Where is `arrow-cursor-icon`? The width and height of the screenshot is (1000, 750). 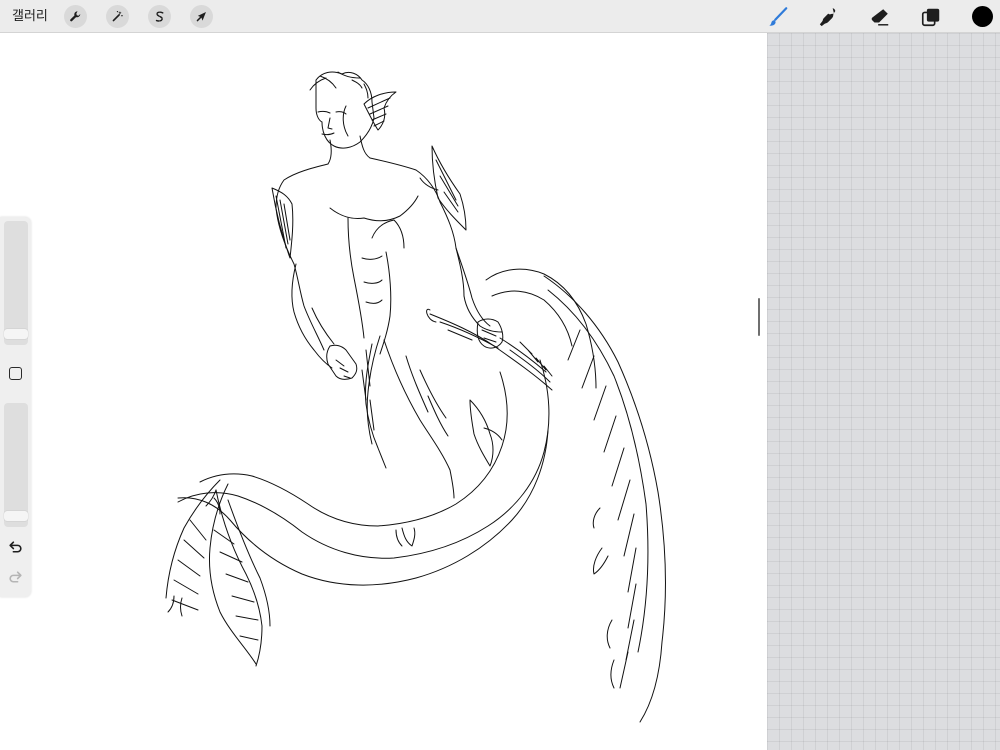
arrow-cursor-icon is located at coordinates (201, 17).